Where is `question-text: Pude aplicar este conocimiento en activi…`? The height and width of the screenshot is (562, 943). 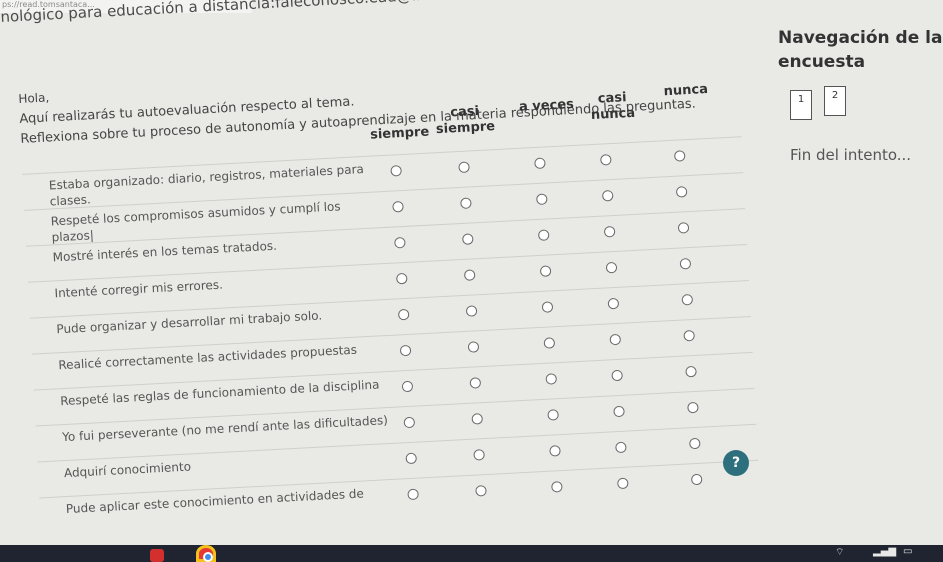
question-text: Pude aplicar este conocimiento en activi… is located at coordinates (215, 501).